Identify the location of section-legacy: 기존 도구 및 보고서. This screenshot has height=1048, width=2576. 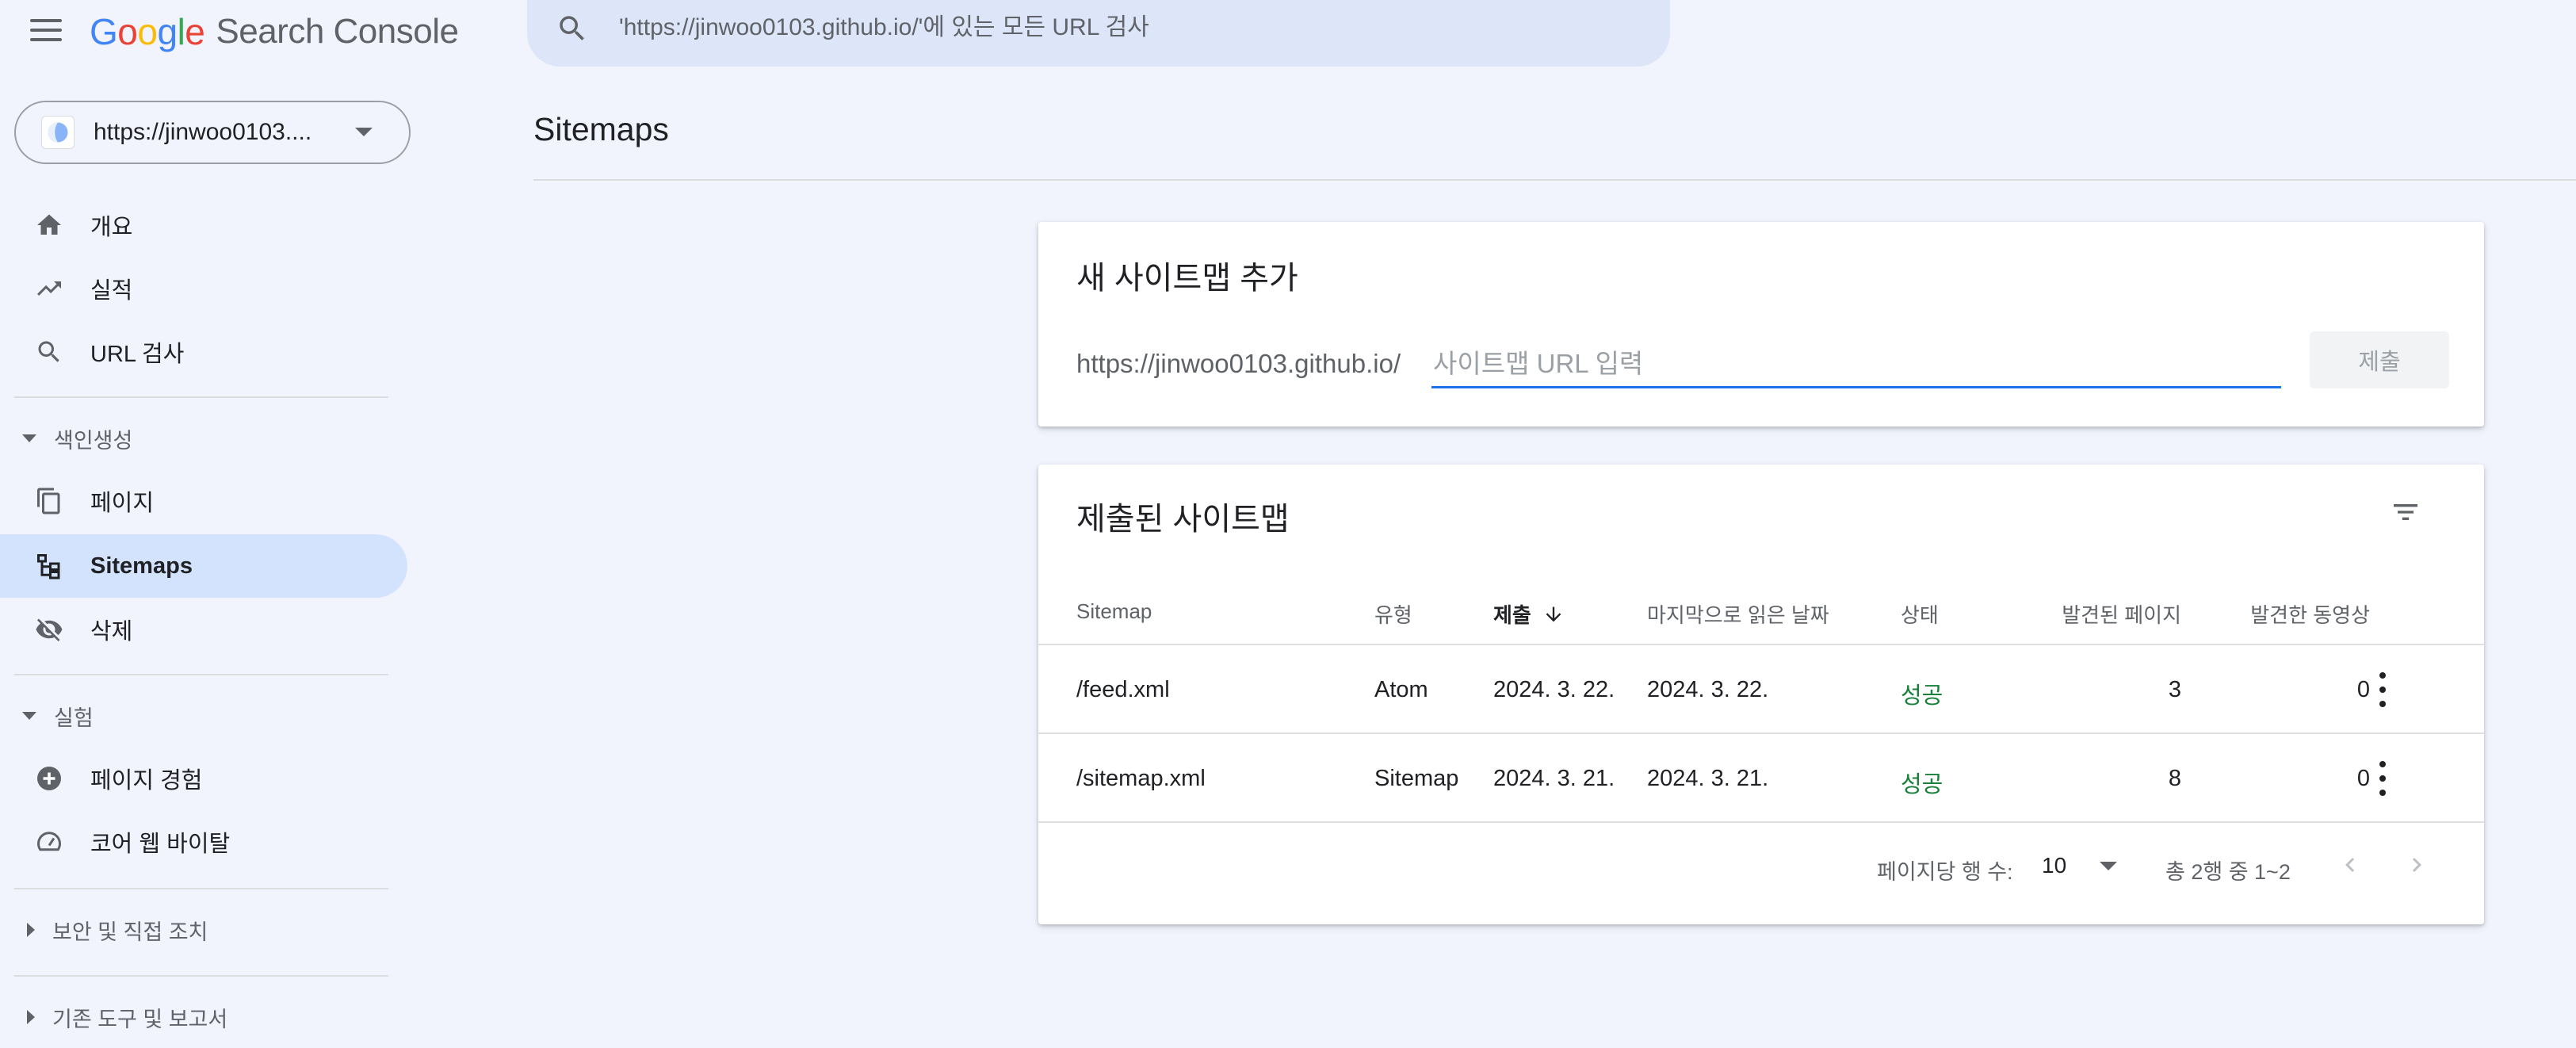
(122, 1017).